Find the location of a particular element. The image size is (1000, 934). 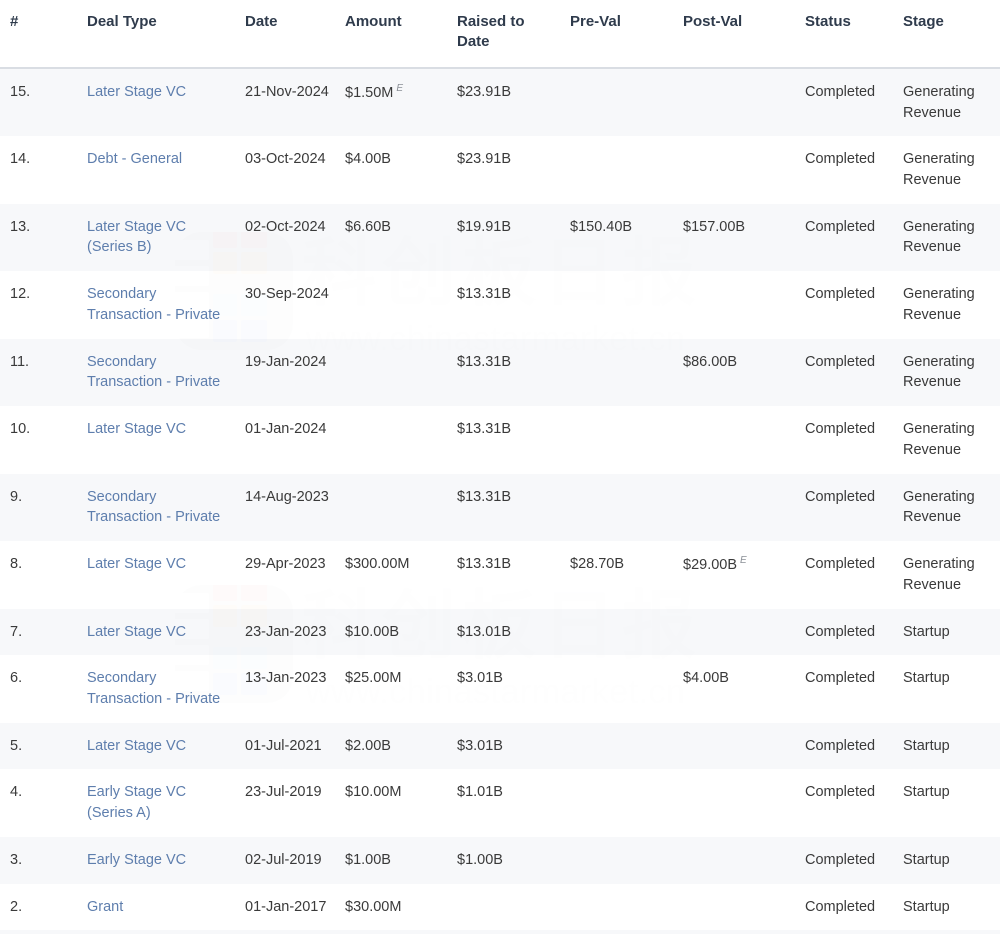

deal-type-link: Grant is located at coordinates (105, 907).